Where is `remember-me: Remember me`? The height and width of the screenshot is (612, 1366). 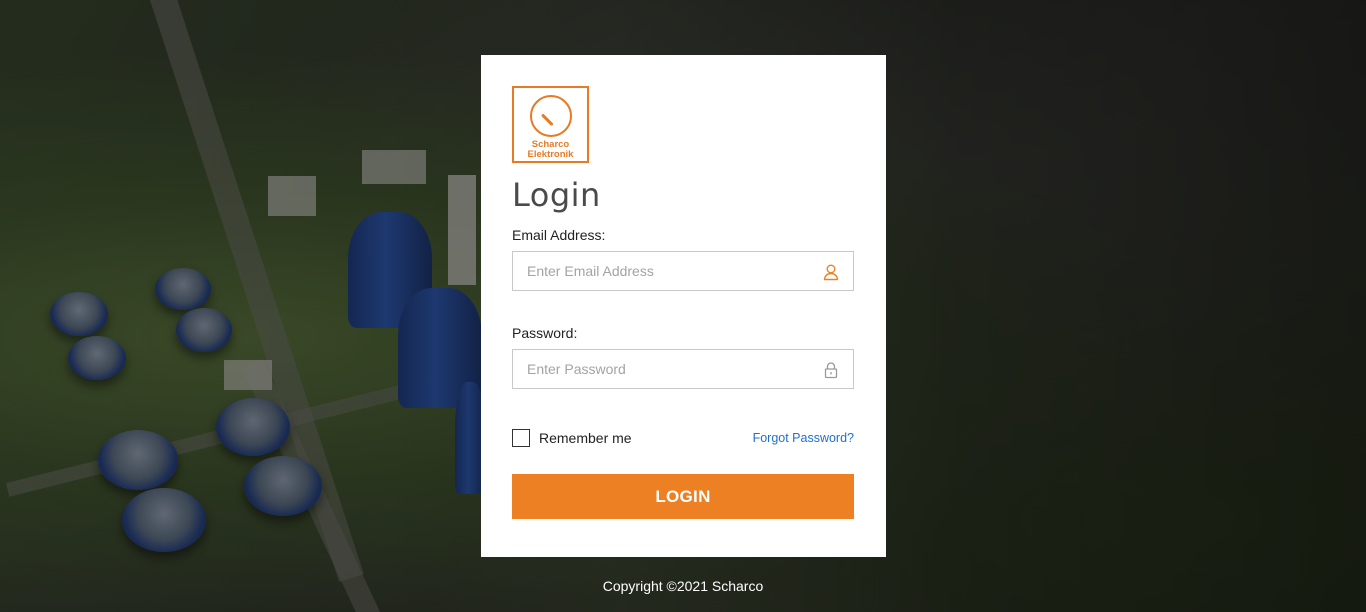
remember-me: Remember me is located at coordinates (572, 438).